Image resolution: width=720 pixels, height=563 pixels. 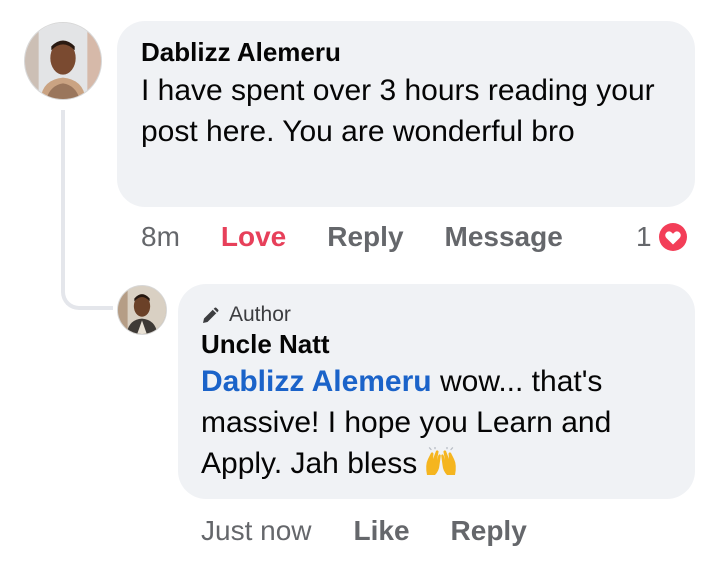 I want to click on like-button: Like, so click(x=382, y=531).